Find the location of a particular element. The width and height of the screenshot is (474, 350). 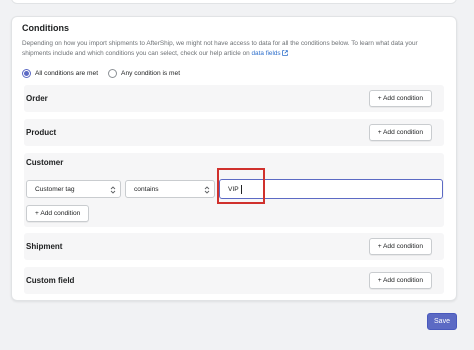

section-order-title: Order is located at coordinates (37, 98).